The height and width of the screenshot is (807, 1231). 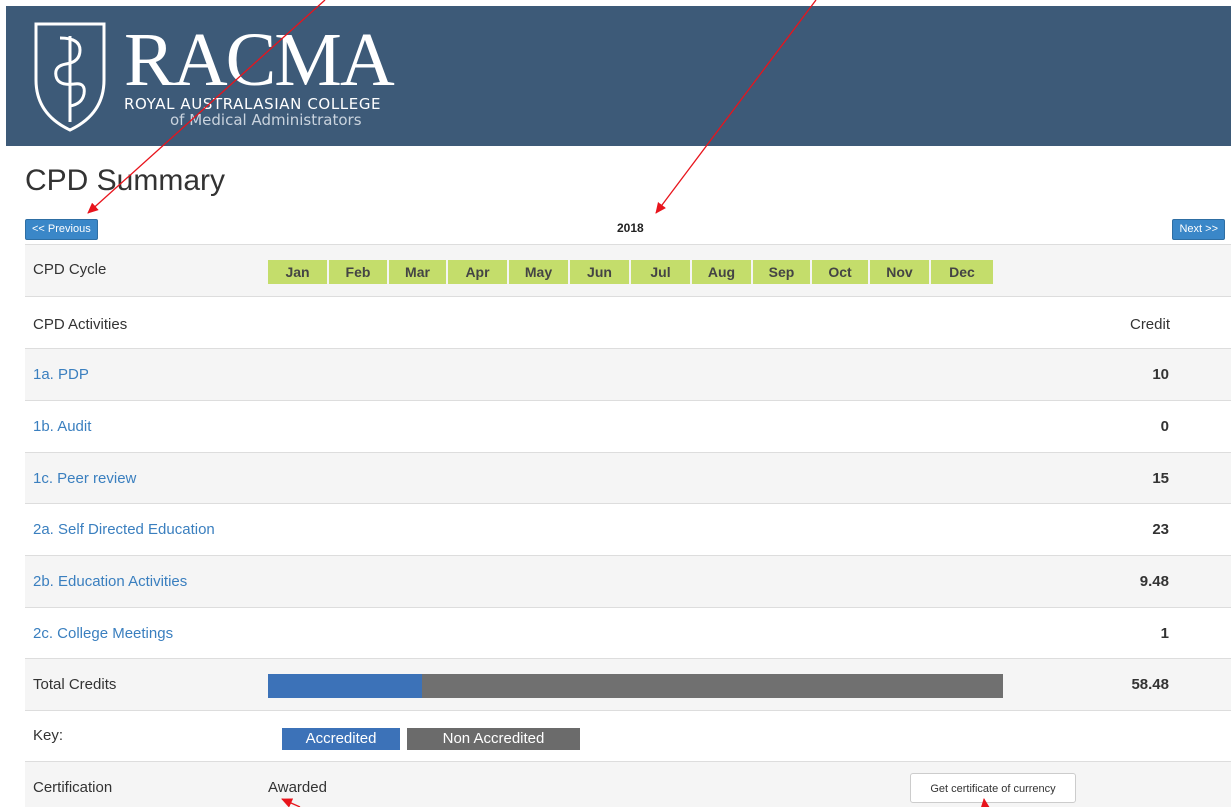 I want to click on page-title: CPD Summary, so click(x=125, y=180).